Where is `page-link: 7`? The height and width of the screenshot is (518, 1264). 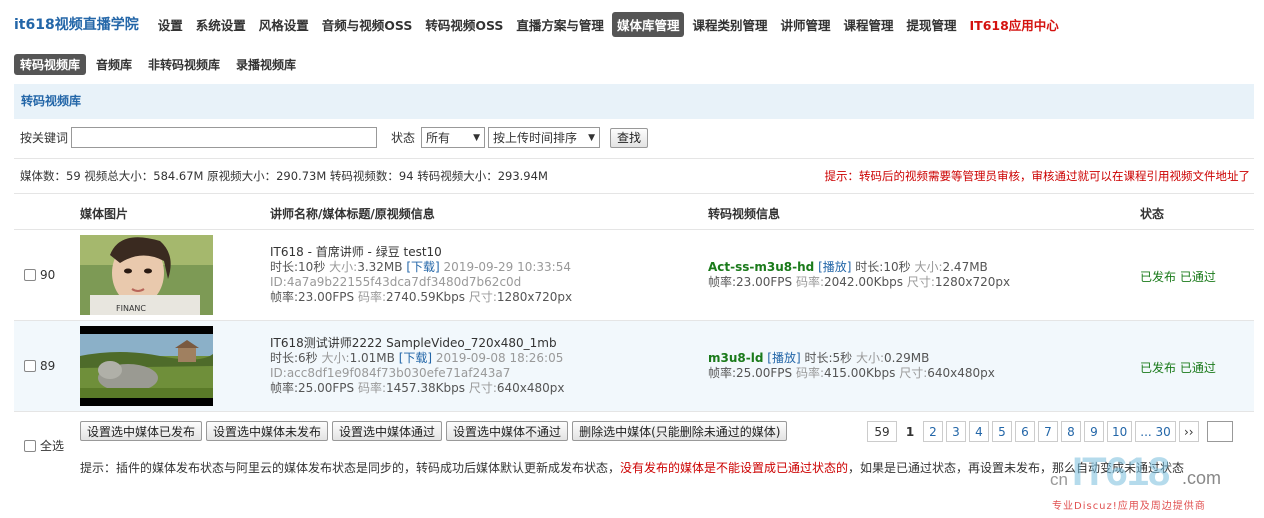
page-link: 7 is located at coordinates (1048, 431).